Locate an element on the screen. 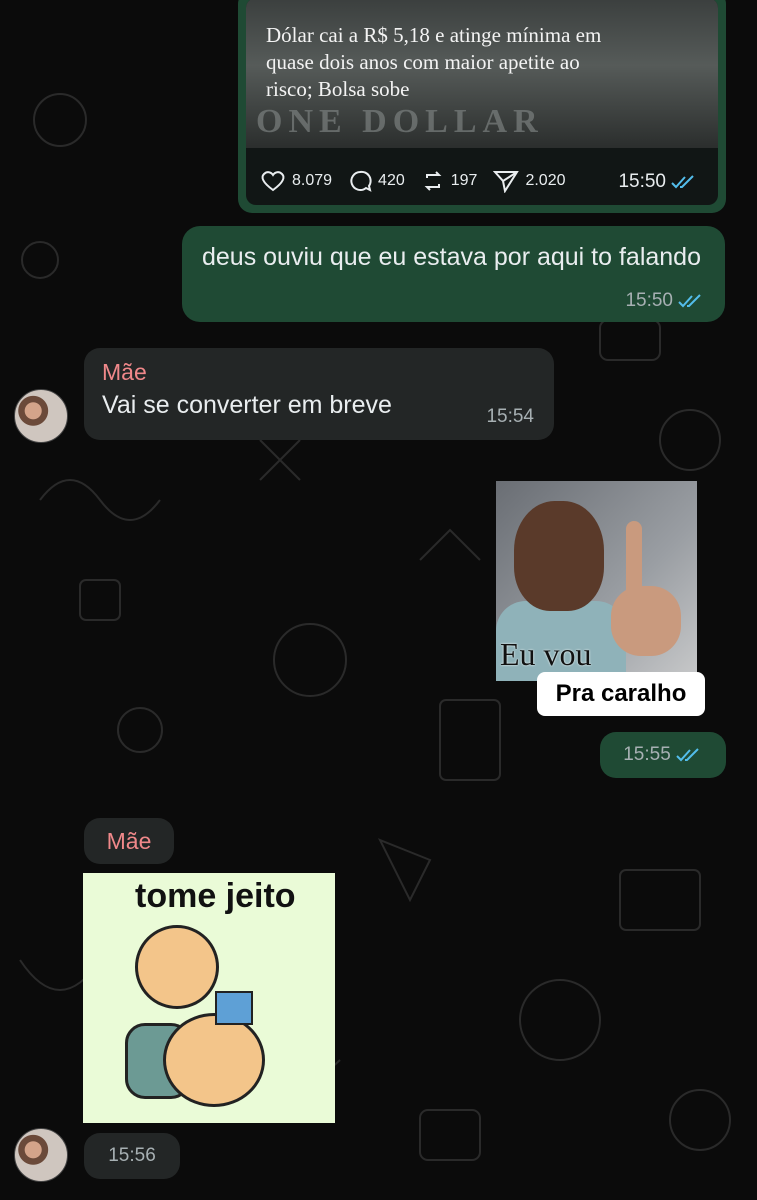  reposts-count: 197 is located at coordinates (464, 180).